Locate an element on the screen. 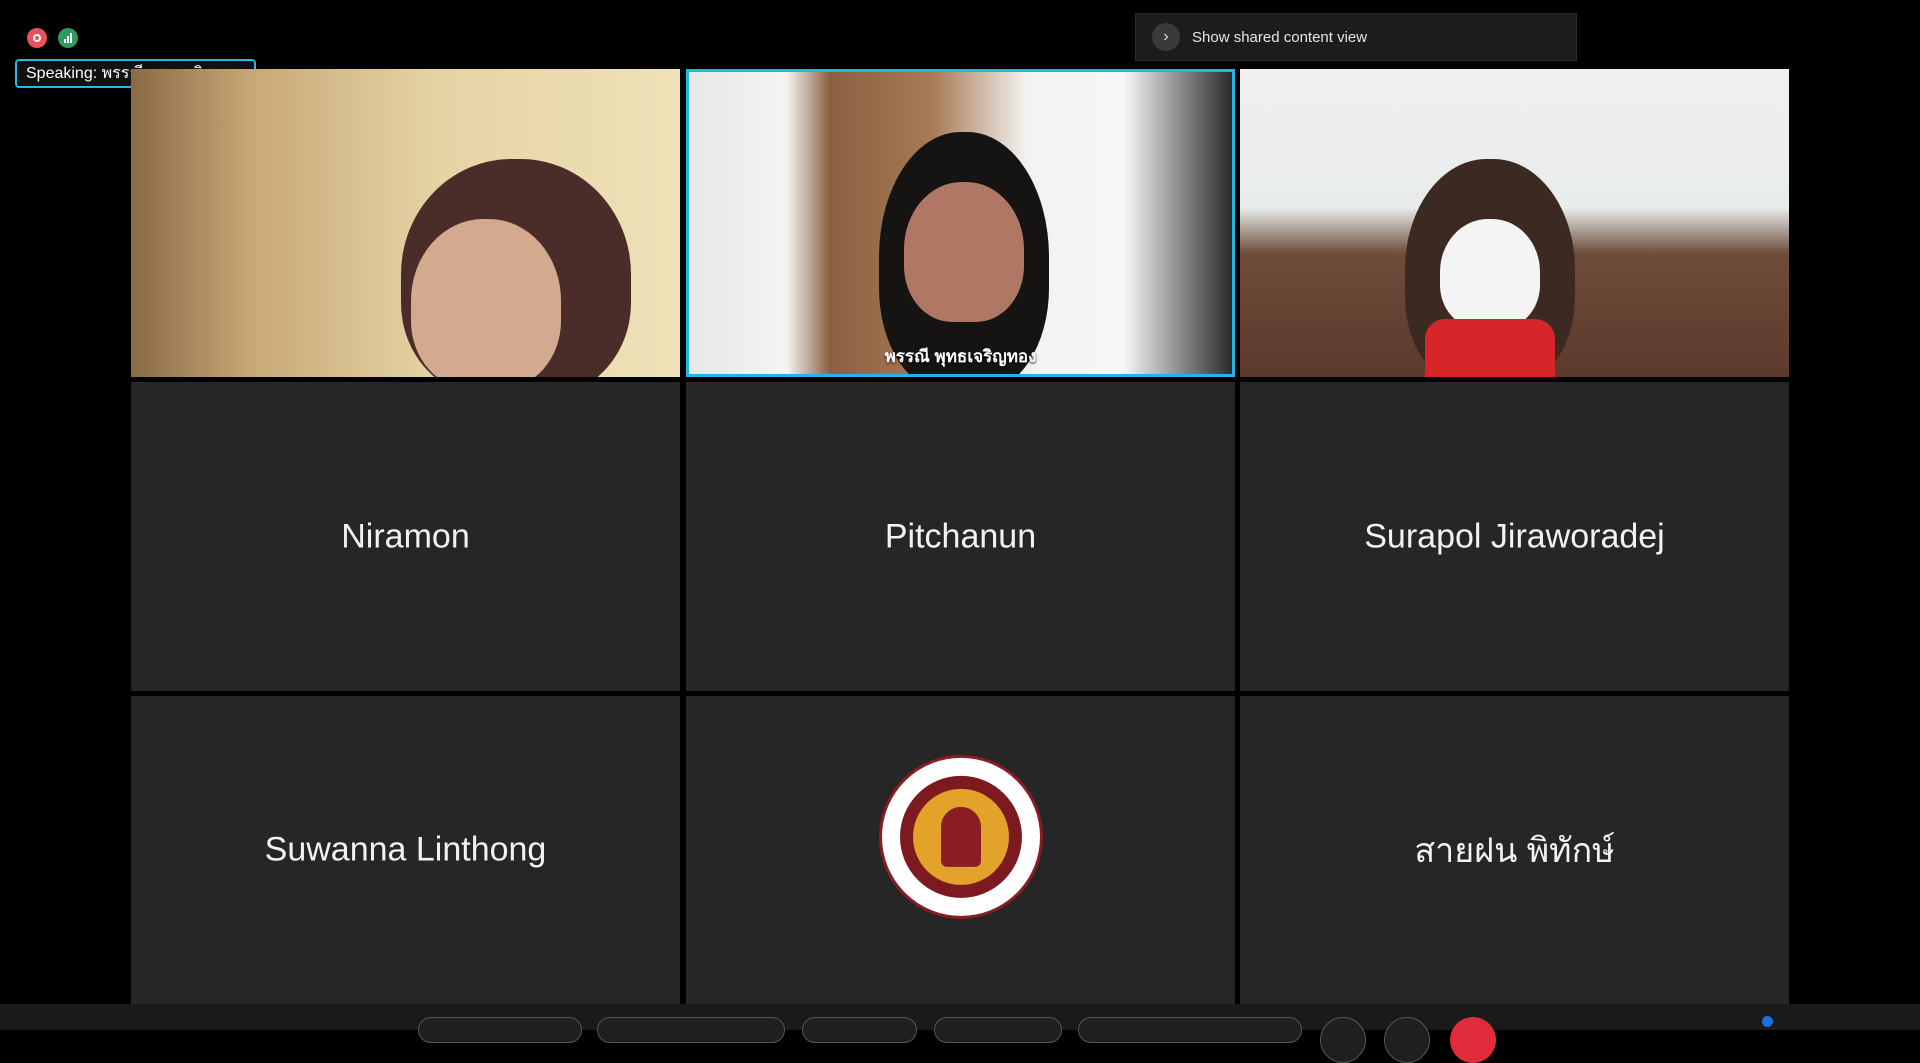  participant-tile-niramon: Niramon is located at coordinates (405, 536).